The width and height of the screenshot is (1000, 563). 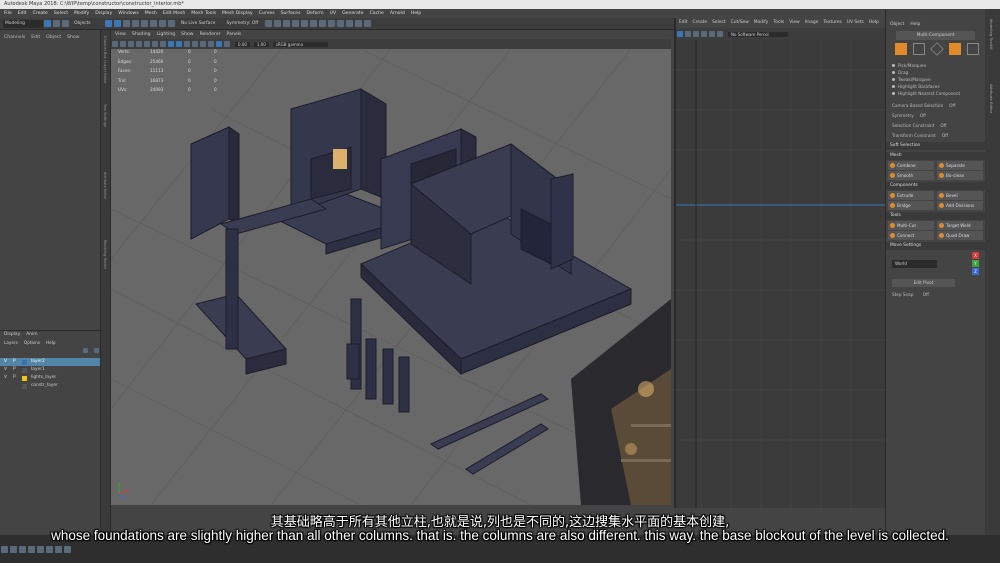 I want to click on viewport-menu-view: View, so click(x=120, y=34).